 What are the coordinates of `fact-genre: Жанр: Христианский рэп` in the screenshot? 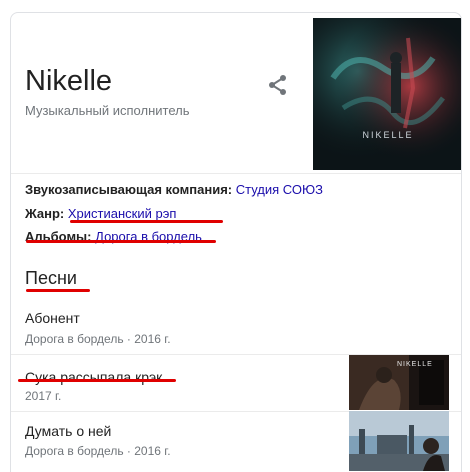 It's located at (100, 213).